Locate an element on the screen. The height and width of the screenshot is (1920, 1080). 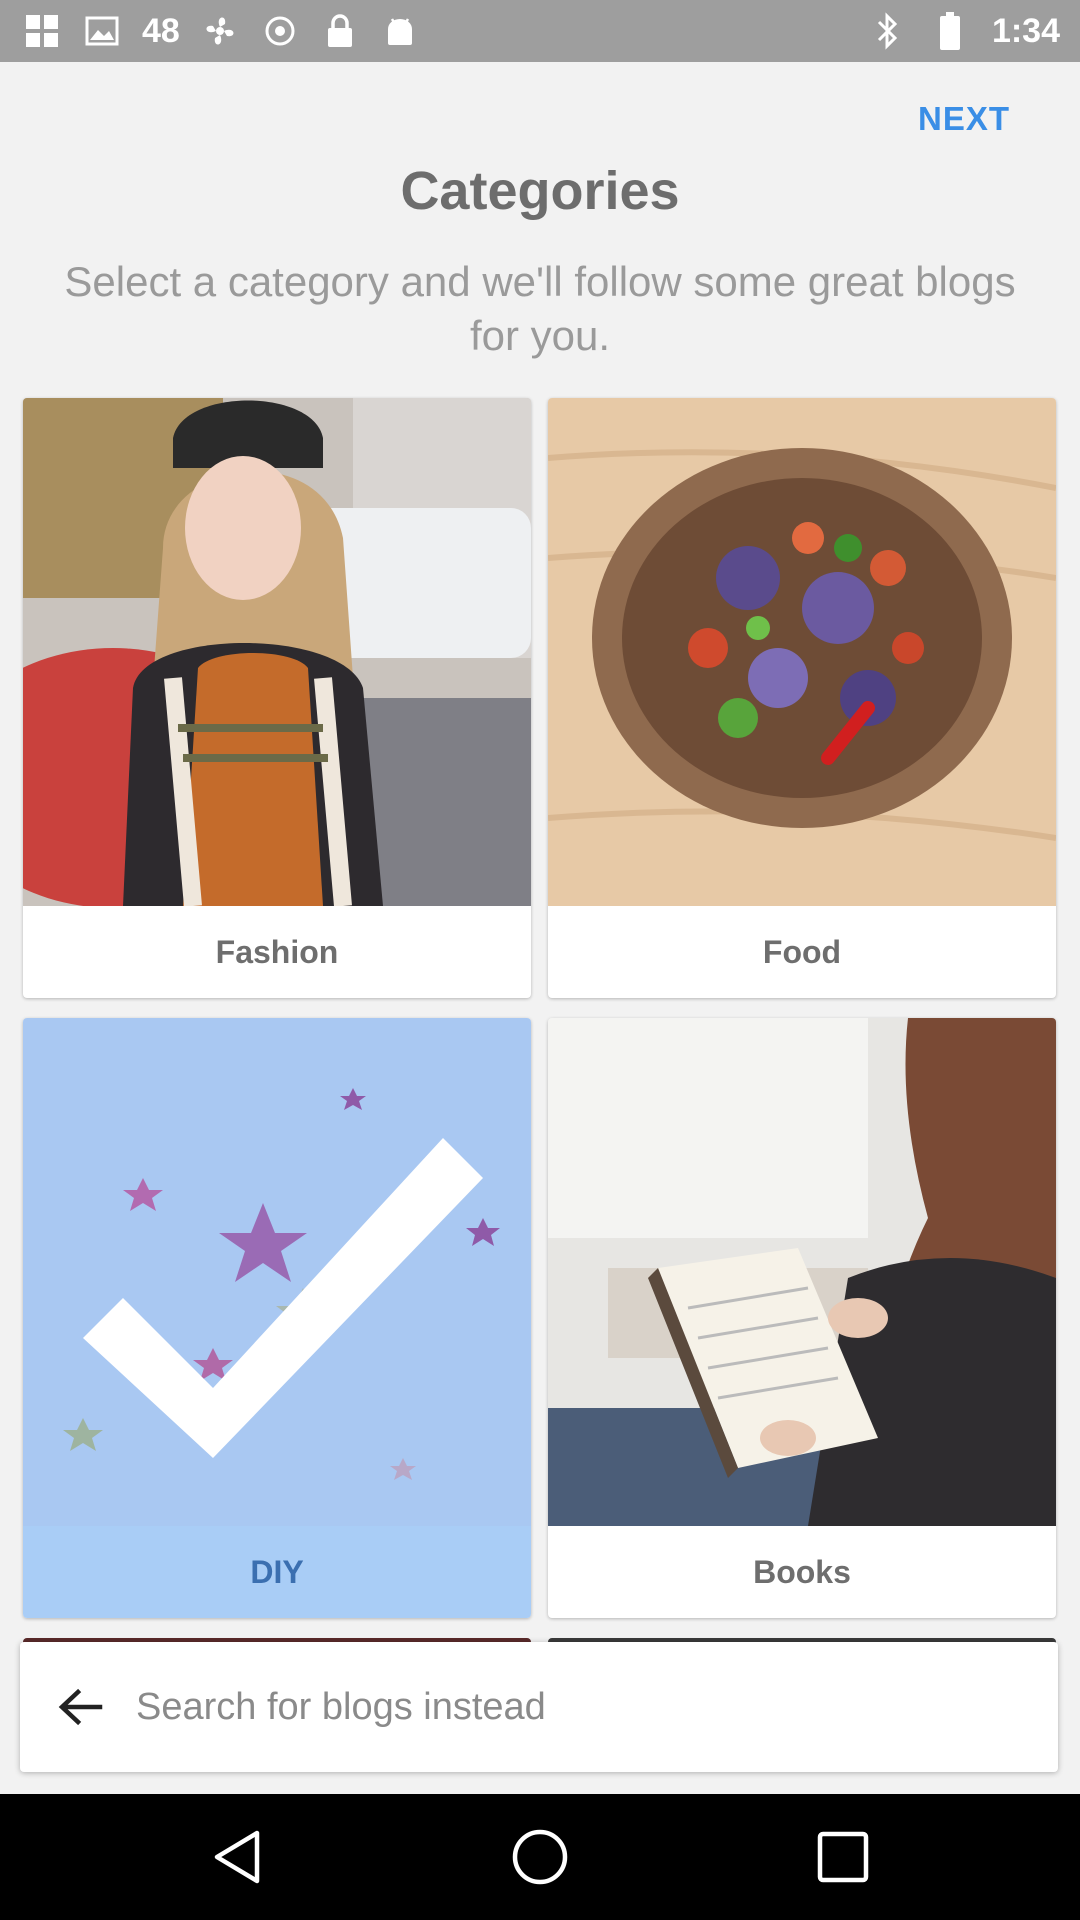
fan-icon is located at coordinates (220, 31).